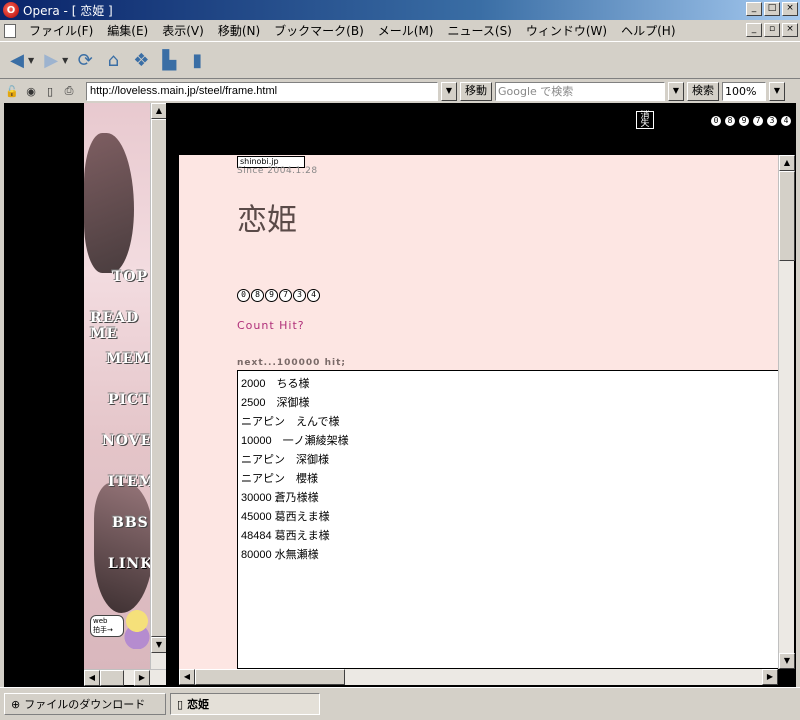  I want to click on print-preview-icon: ⎙, so click(69, 91).